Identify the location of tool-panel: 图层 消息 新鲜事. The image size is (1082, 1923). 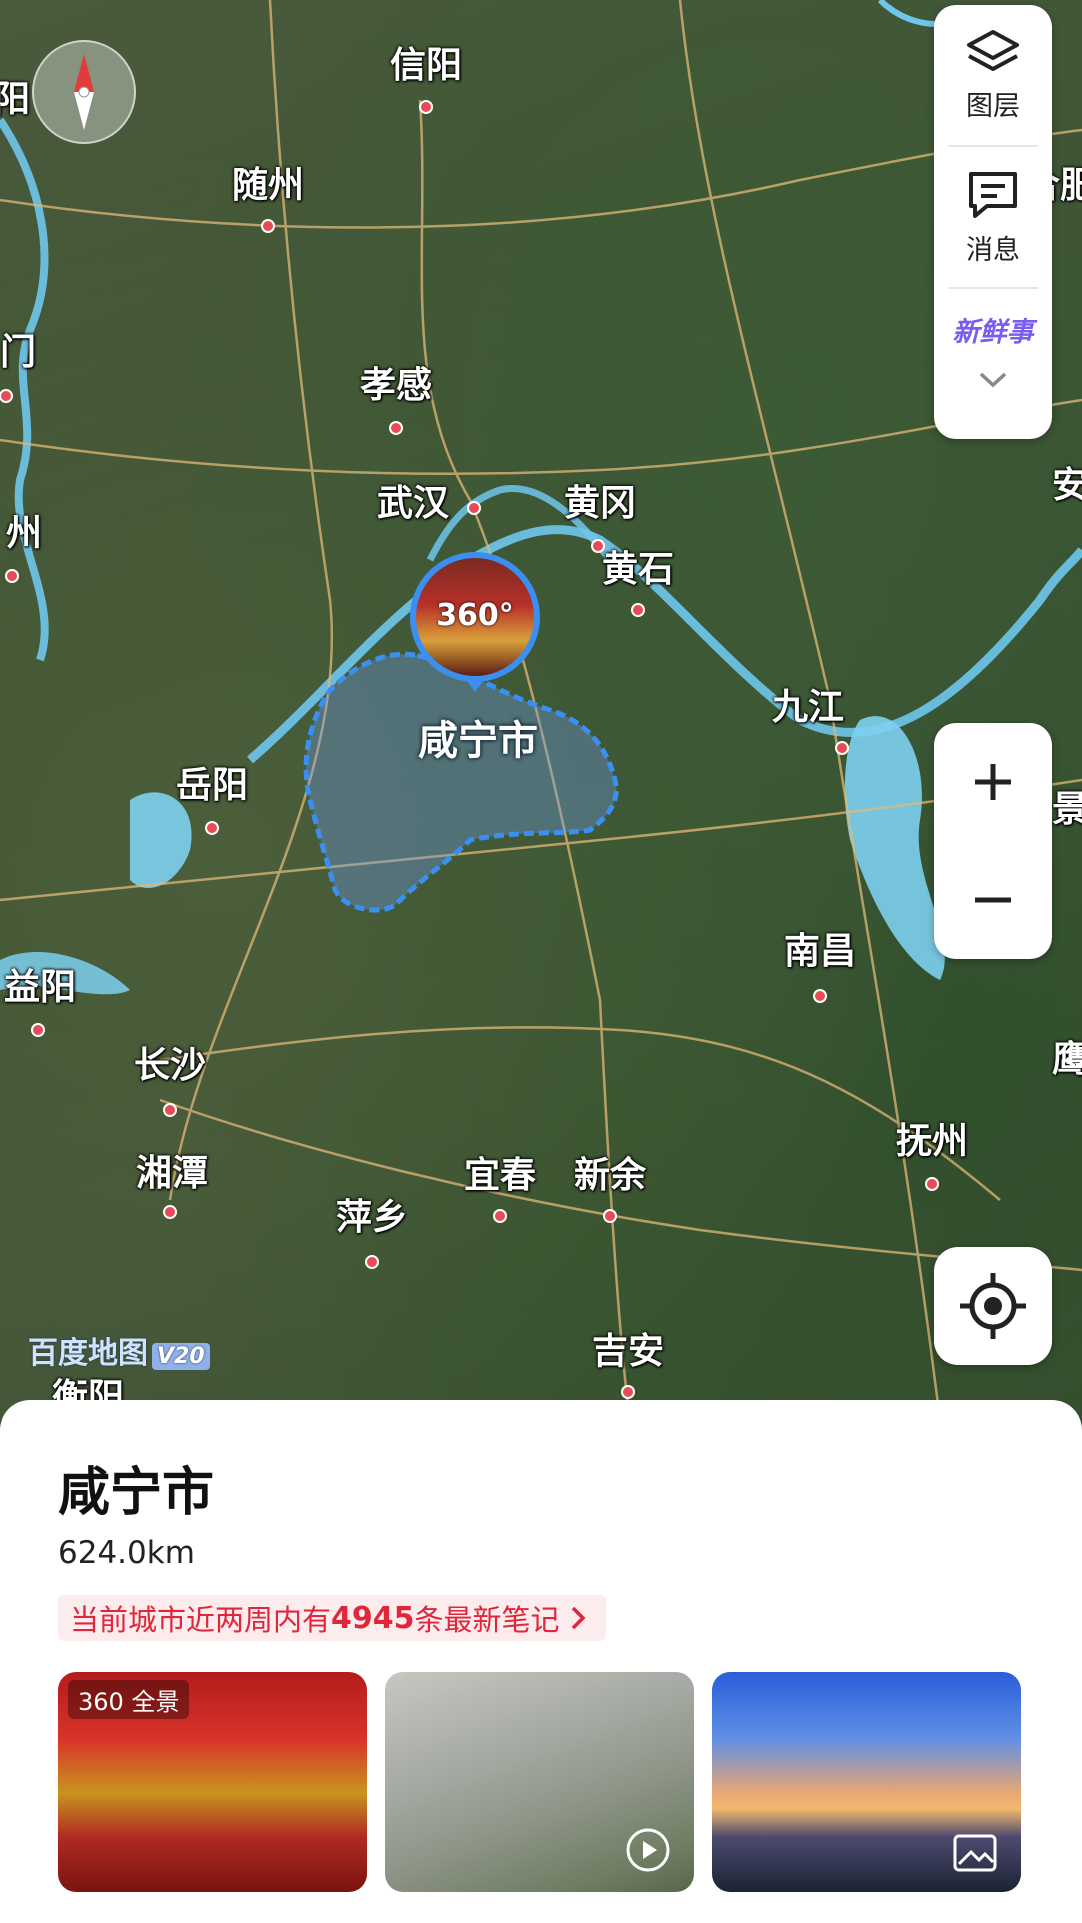
(993, 222).